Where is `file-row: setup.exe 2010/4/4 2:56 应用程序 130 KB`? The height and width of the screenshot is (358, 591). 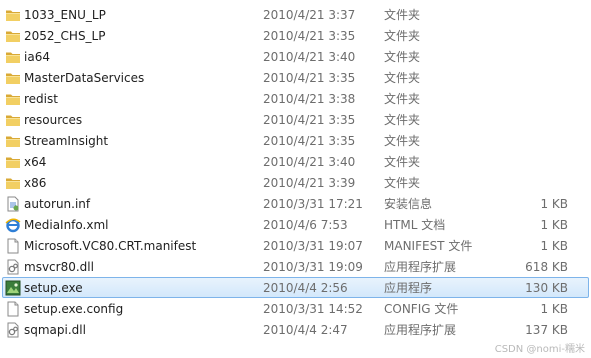
file-row: setup.exe 2010/4/4 2:56 应用程序 130 KB is located at coordinates (295, 287).